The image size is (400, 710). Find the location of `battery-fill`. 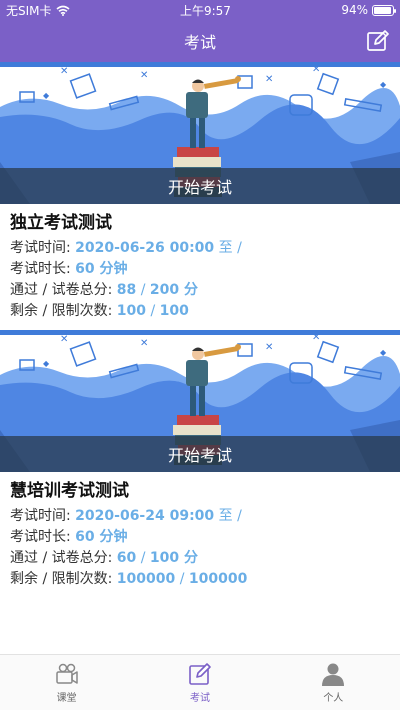

battery-fill is located at coordinates (382, 10).